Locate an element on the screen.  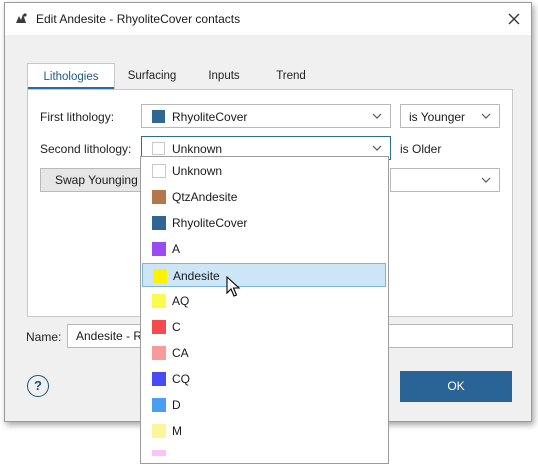
app-logo-icon is located at coordinates (21, 18).